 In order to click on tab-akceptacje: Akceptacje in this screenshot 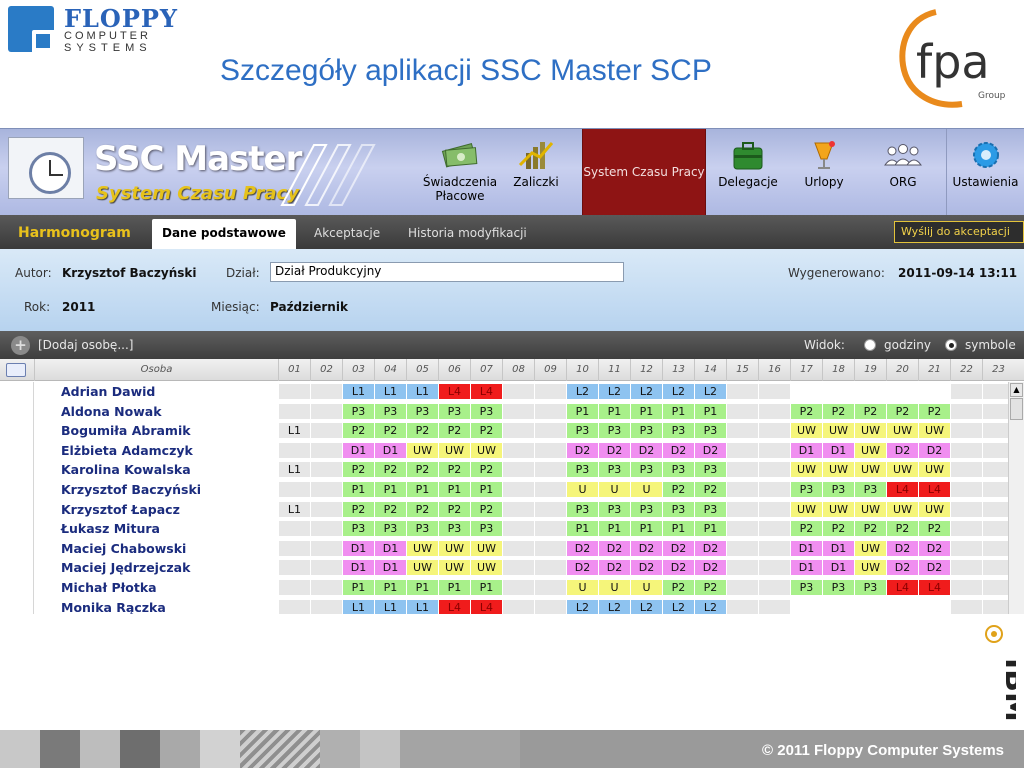, I will do `click(347, 234)`.